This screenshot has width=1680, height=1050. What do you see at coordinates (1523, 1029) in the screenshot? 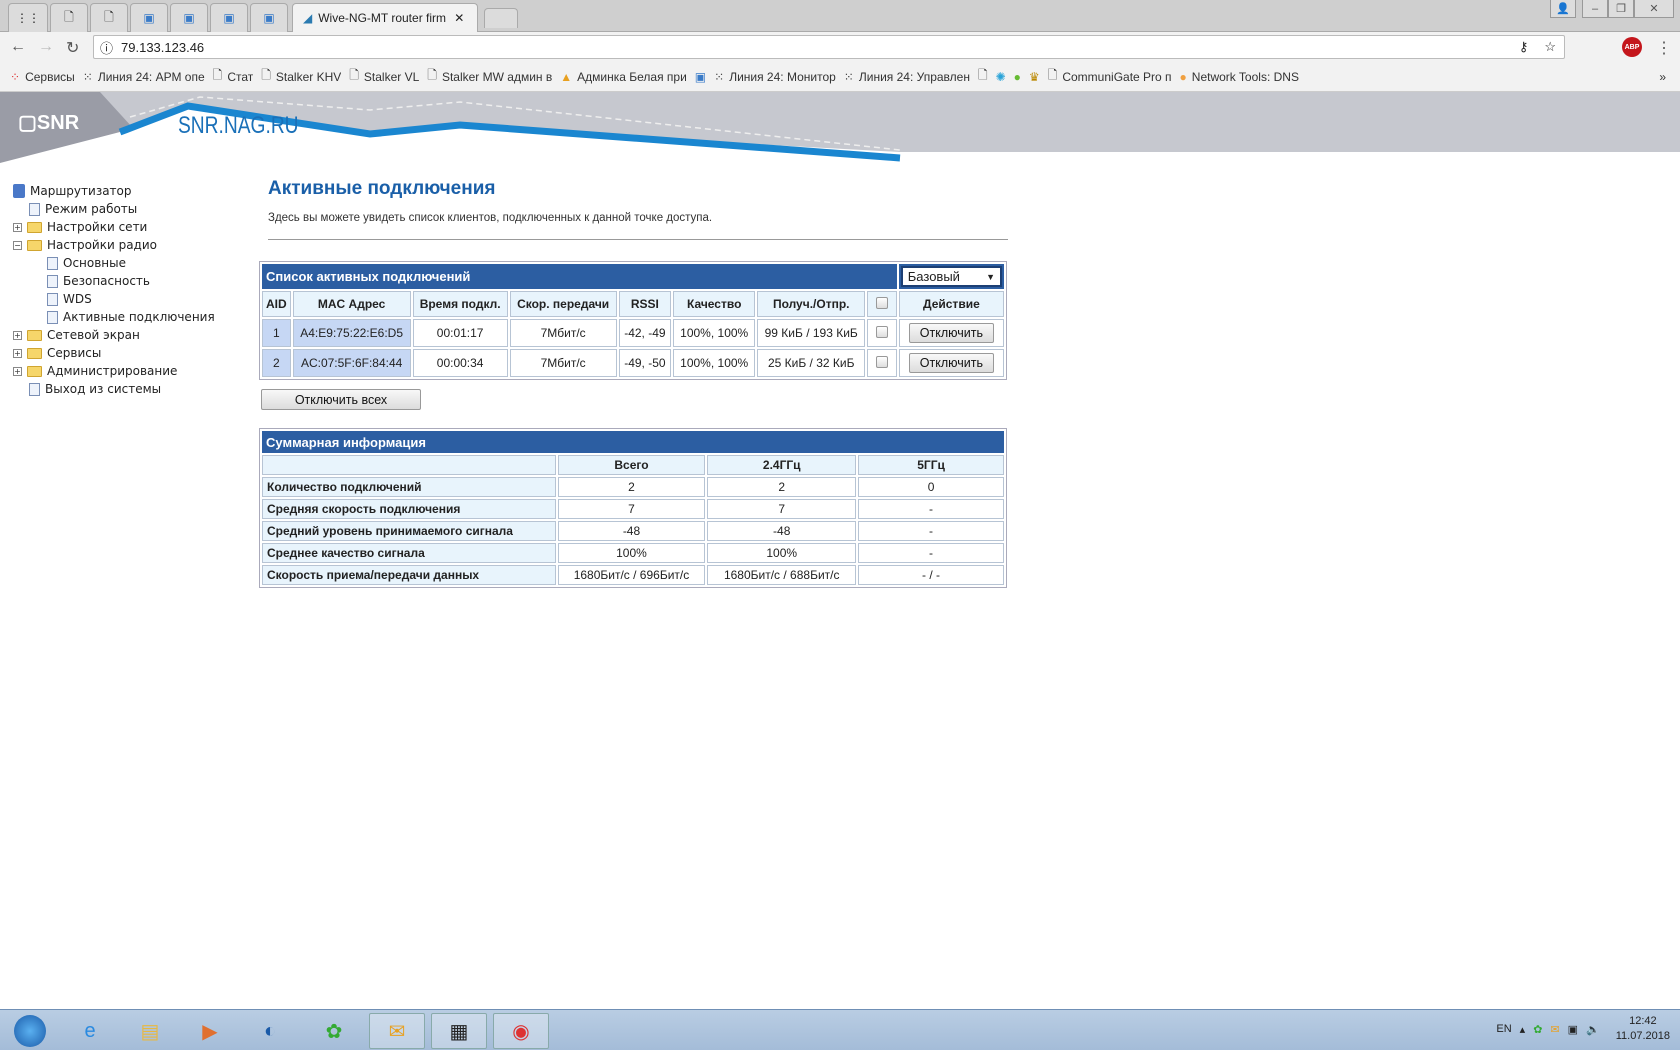
I see `show-hidden-icon: ▴` at bounding box center [1523, 1029].